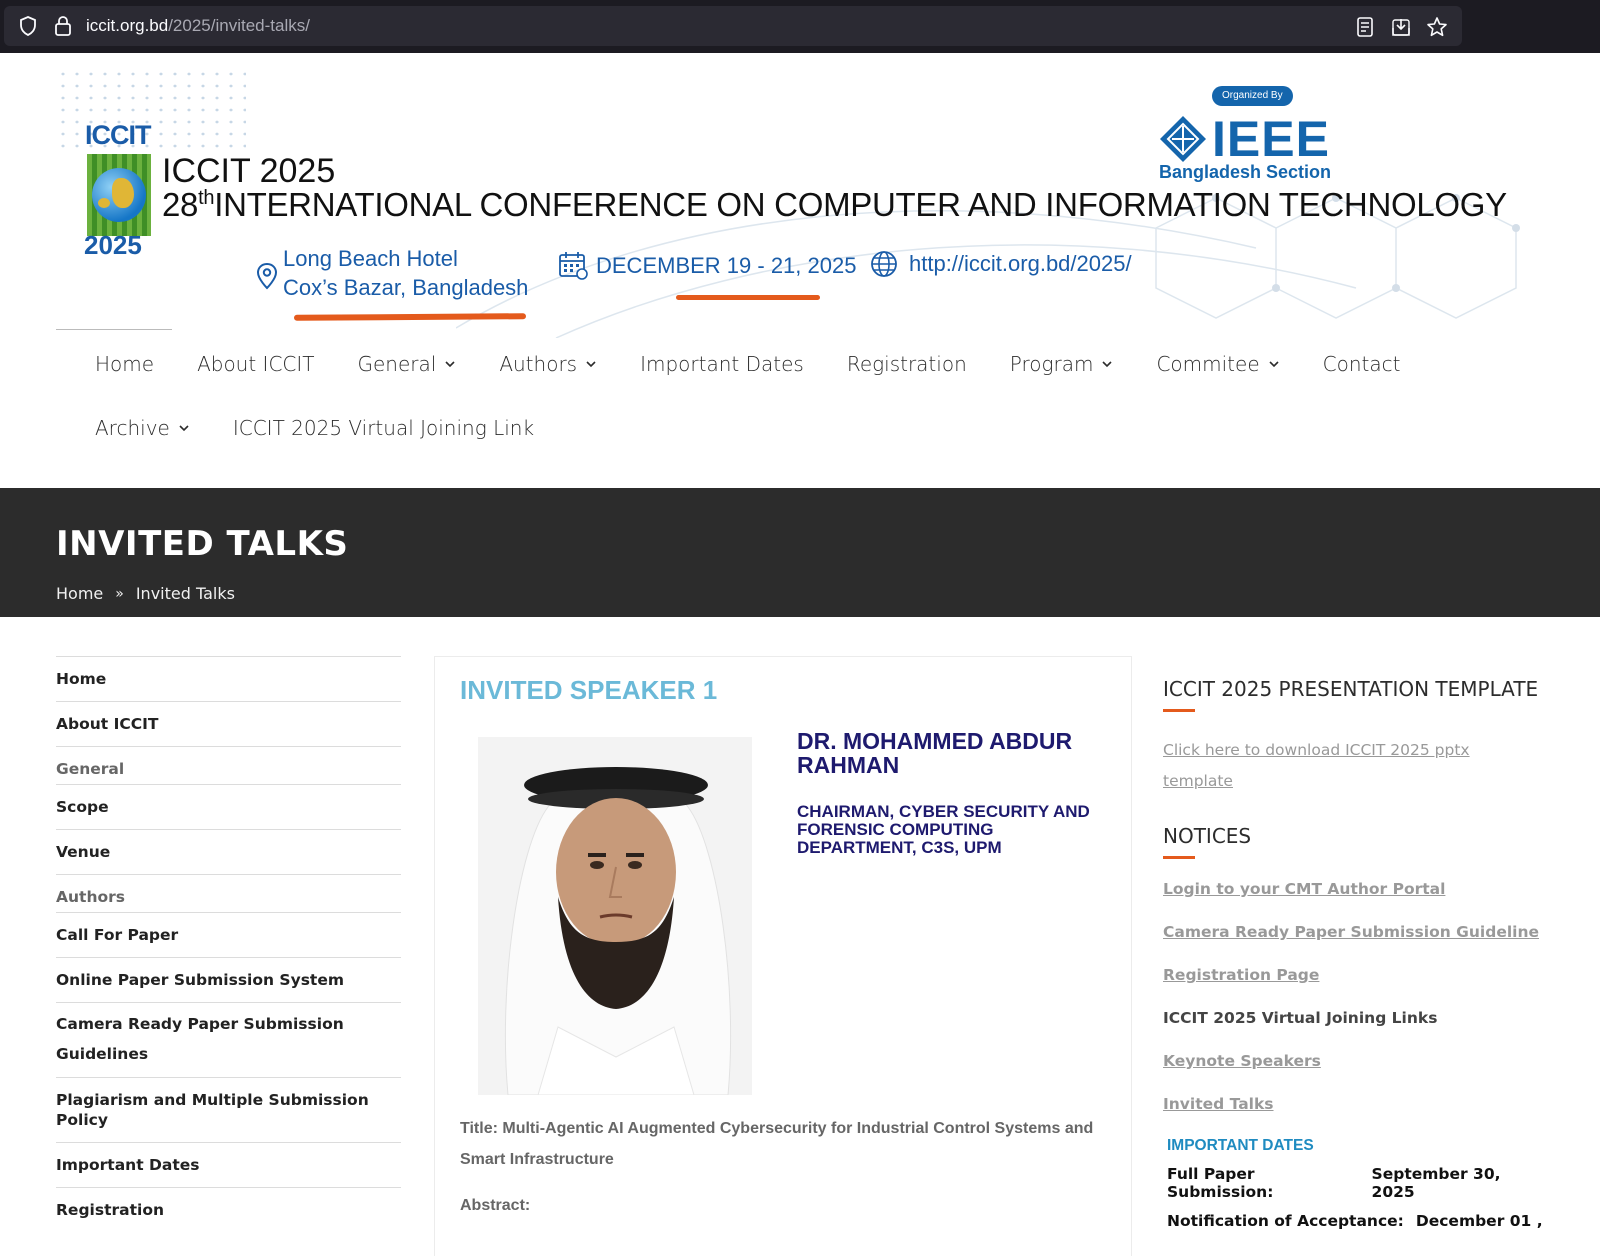  Describe the element at coordinates (228, 979) in the screenshot. I see `sidebar-item-online-paper-submission-system: Online Paper Submission System` at that location.